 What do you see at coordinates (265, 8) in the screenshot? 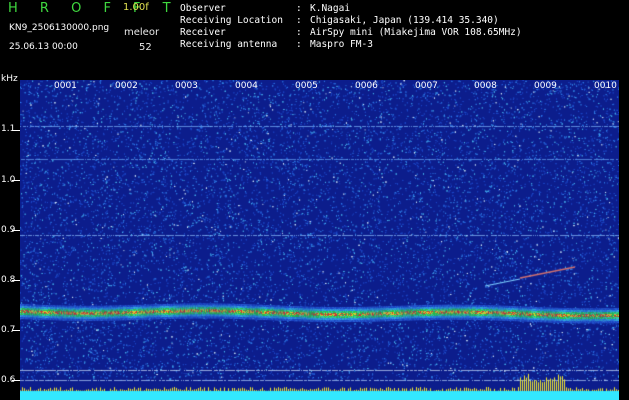
I see `info-row-observer: Observer: K.Nagai` at bounding box center [265, 8].